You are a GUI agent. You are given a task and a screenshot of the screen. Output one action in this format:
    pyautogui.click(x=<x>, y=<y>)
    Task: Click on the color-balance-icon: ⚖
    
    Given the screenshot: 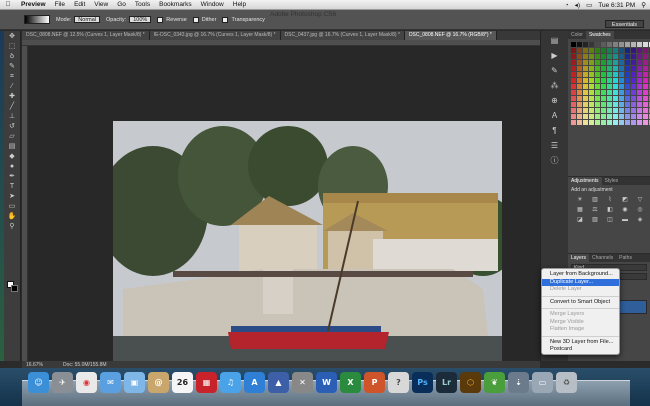 What is the action you would take?
    pyautogui.click(x=595, y=210)
    